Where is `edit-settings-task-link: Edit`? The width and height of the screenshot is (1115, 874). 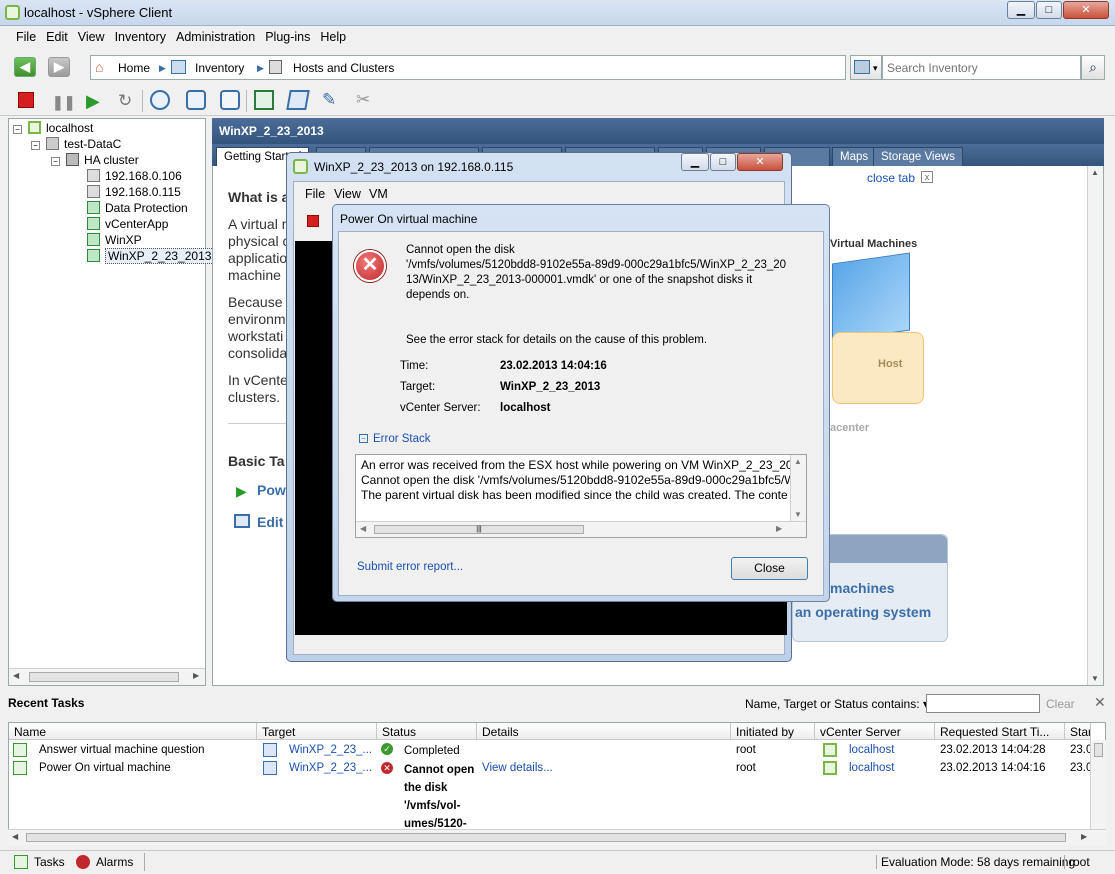 edit-settings-task-link: Edit is located at coordinates (270, 522).